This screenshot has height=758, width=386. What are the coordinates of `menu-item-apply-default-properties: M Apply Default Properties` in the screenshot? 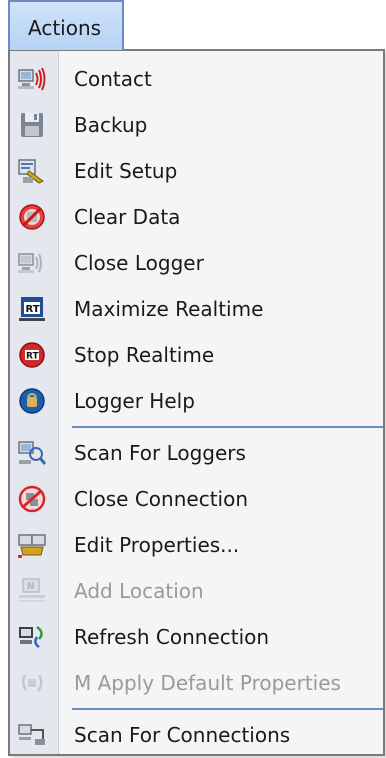 It's located at (196, 683).